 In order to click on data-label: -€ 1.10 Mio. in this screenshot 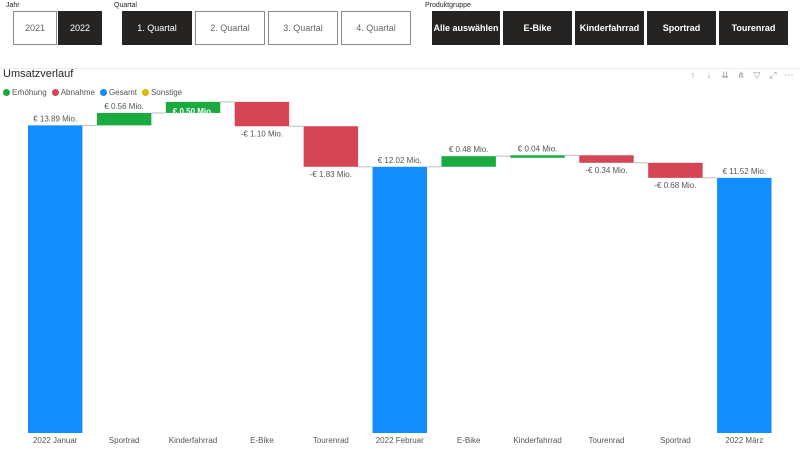, I will do `click(262, 133)`.